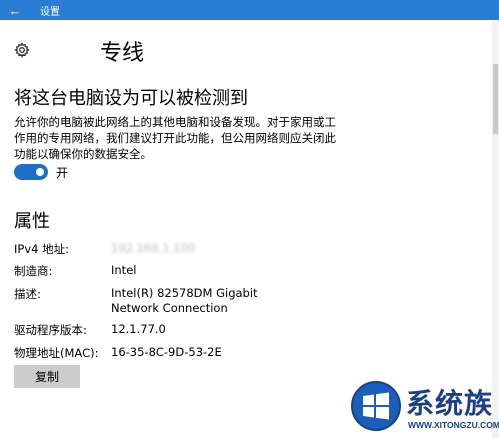 Image resolution: width=499 pixels, height=438 pixels. What do you see at coordinates (495, 99) in the screenshot?
I see `scrollbar-thumb` at bounding box center [495, 99].